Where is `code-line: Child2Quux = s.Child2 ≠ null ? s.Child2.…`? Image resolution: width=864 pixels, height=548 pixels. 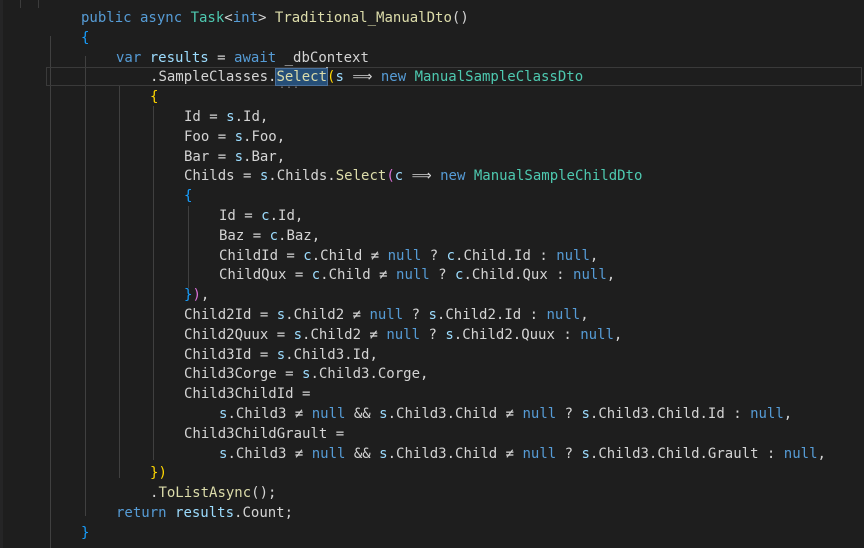
code-line: Child2Quux = s.Child2 ≠ null ? s.Child2.… is located at coordinates (403, 335).